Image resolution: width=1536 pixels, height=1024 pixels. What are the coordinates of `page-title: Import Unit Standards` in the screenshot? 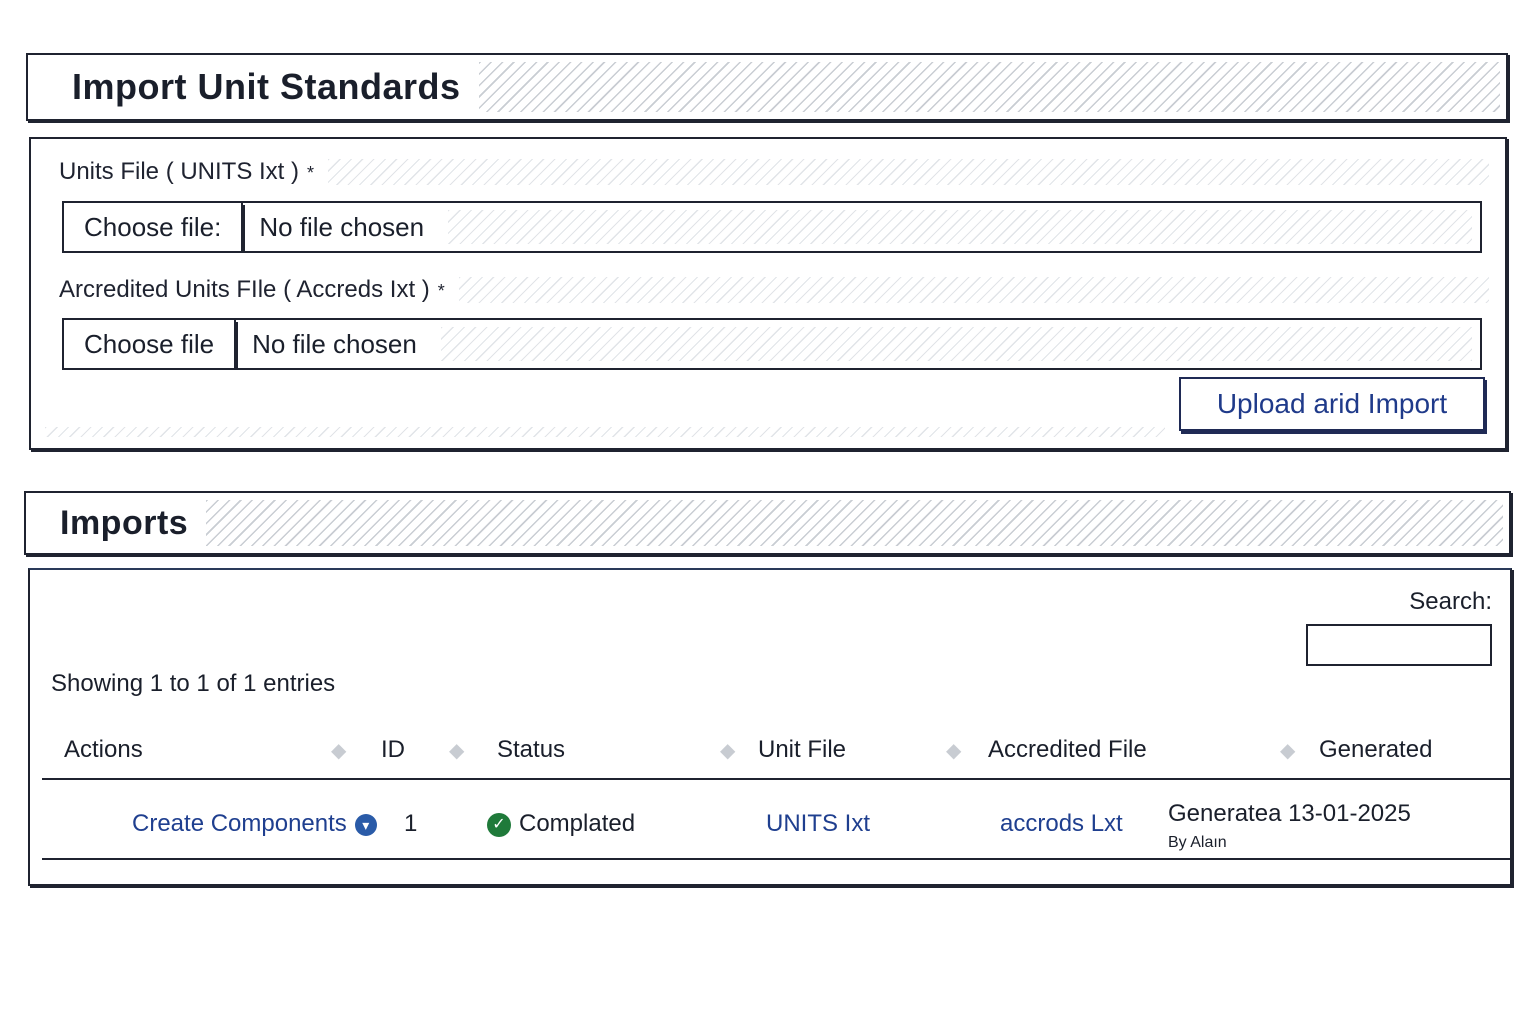 It's located at (268, 87).